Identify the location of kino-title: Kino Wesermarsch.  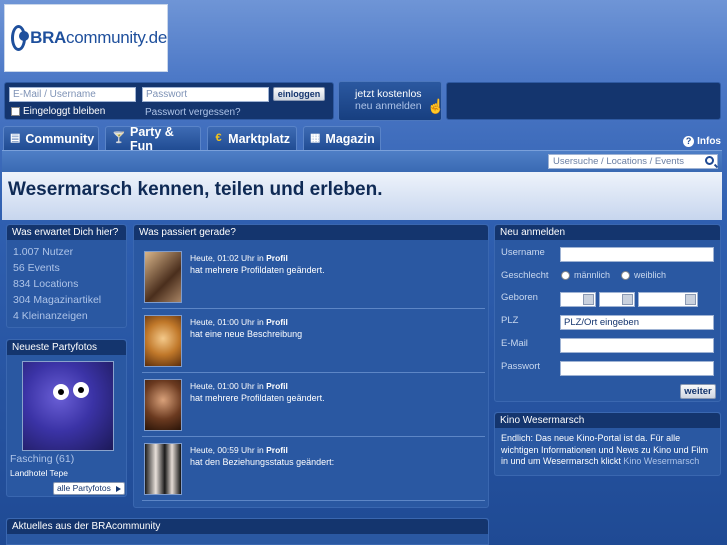
(607, 420).